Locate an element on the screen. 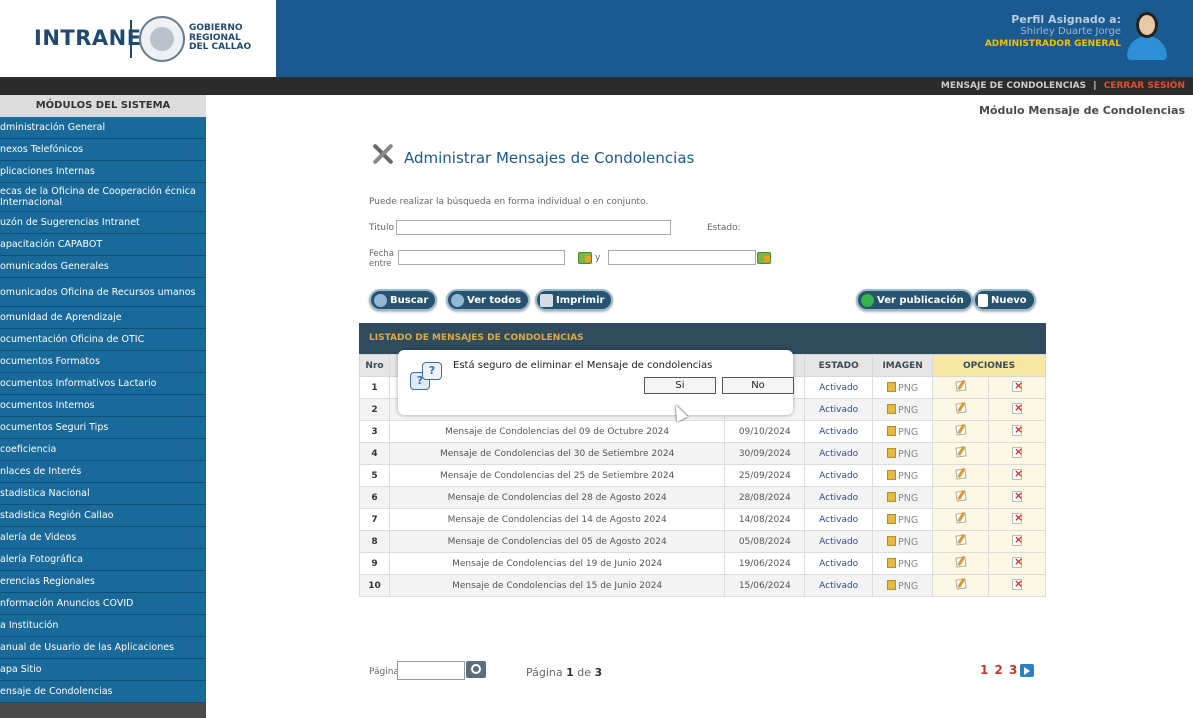 This screenshot has width=1193, height=718. sidebar-item-aplicaciones-internas: plicaciones Internas is located at coordinates (103, 172).